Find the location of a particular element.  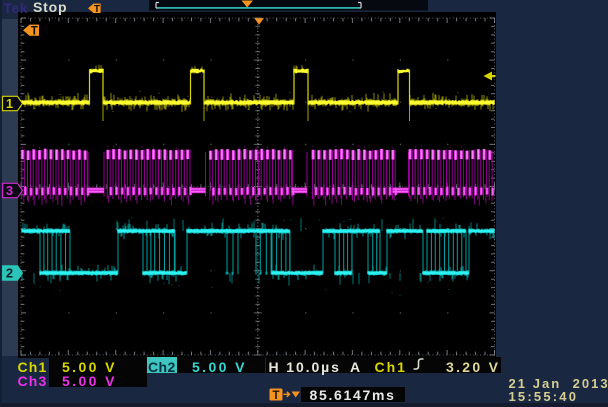

svg-text: 3 is located at coordinates (9, 190).